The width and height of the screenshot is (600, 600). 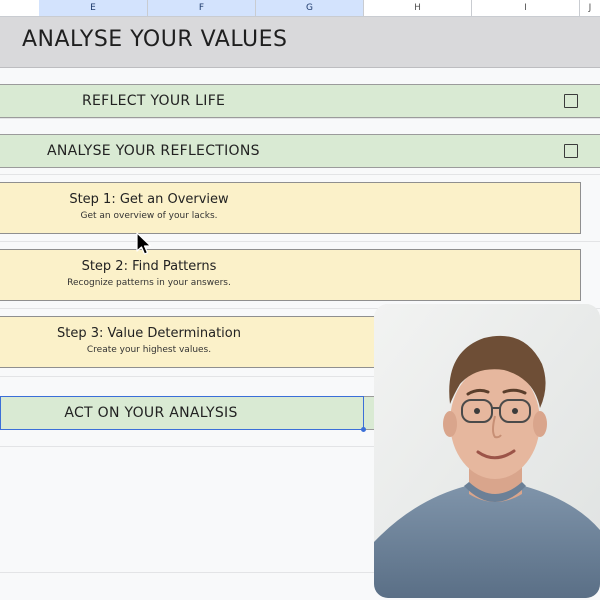 I want to click on column-header-j: J, so click(x=590, y=8).